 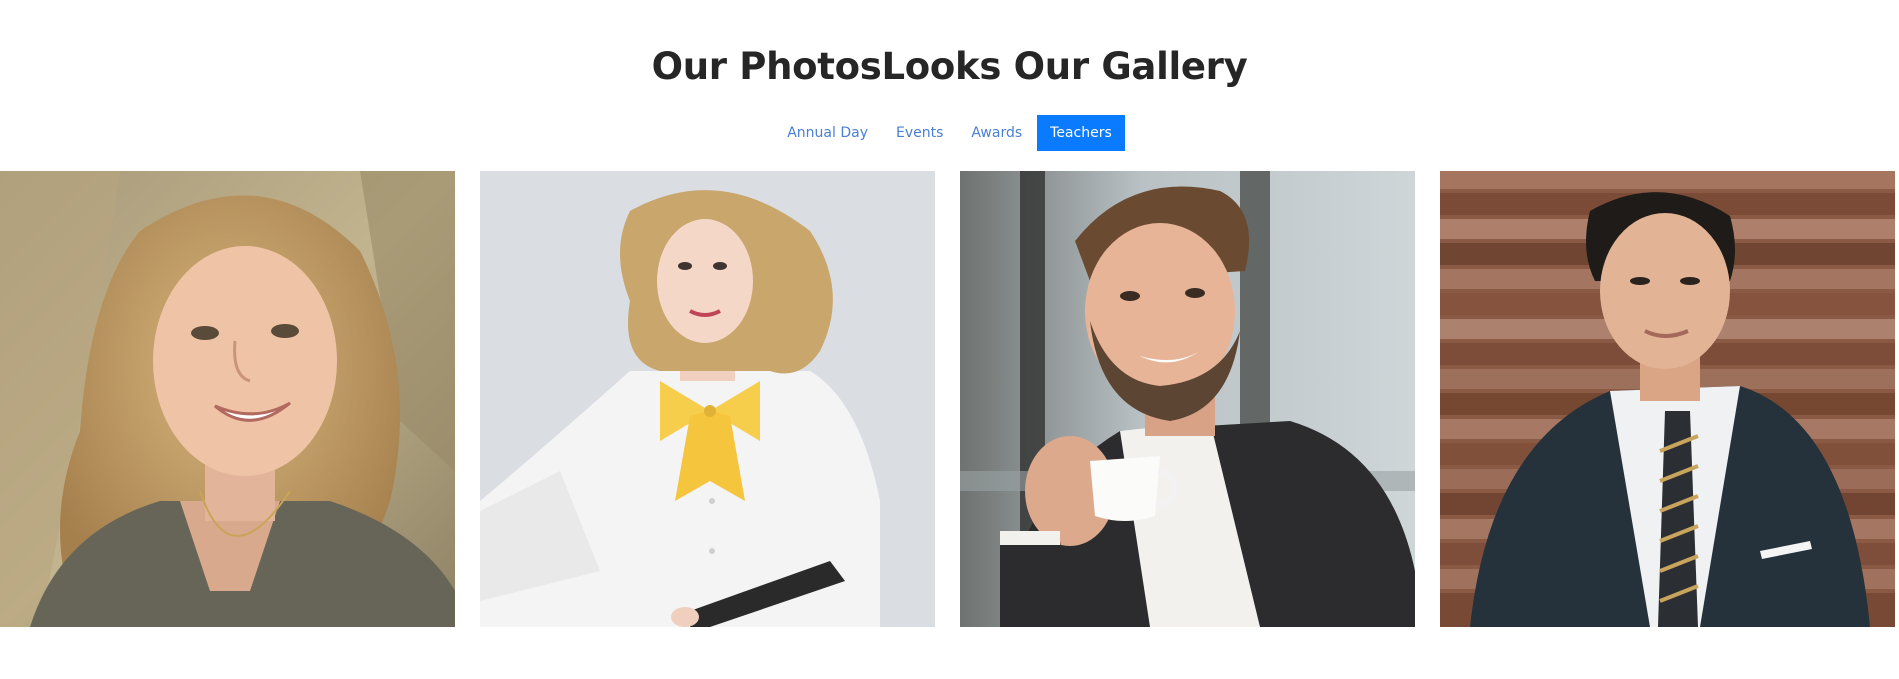 What do you see at coordinates (996, 133) in the screenshot?
I see `filter-awards: Awards` at bounding box center [996, 133].